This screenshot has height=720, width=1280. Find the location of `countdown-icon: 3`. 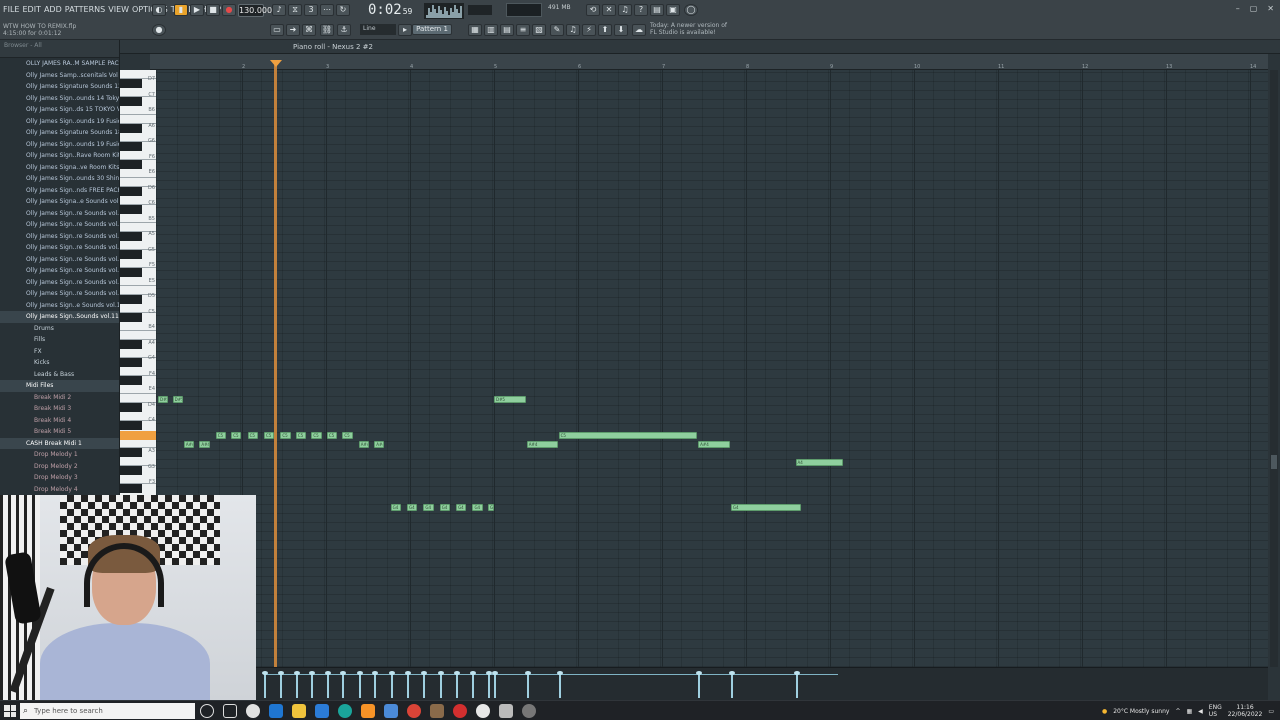

countdown-icon: 3 is located at coordinates (311, 10).